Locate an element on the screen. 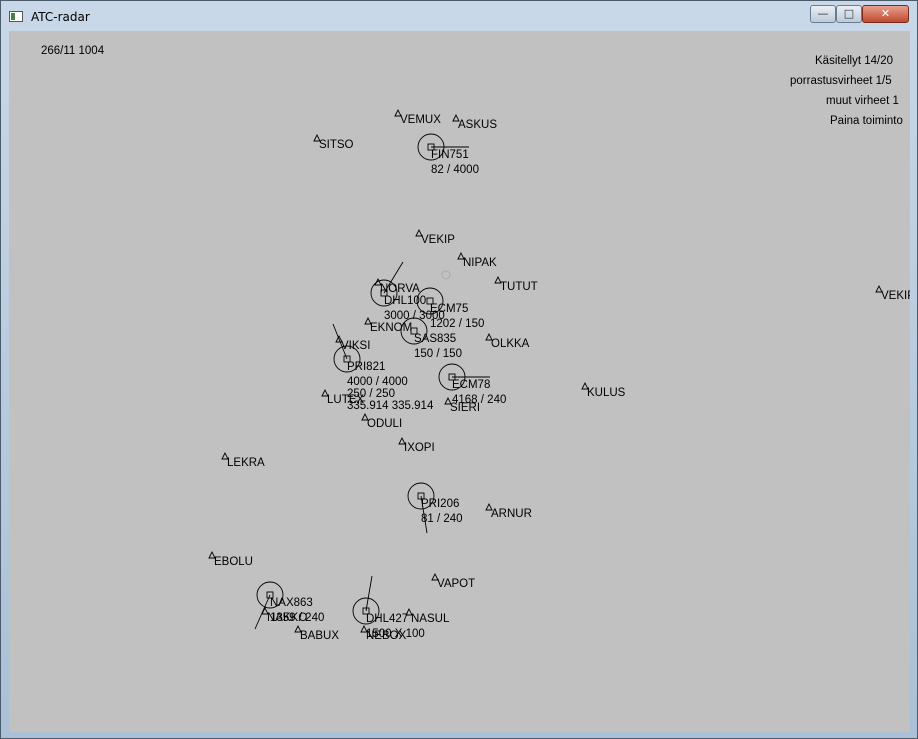 Image resolution: width=918 pixels, height=739 pixels. waypoint-oduli: ODULI is located at coordinates (381, 421).